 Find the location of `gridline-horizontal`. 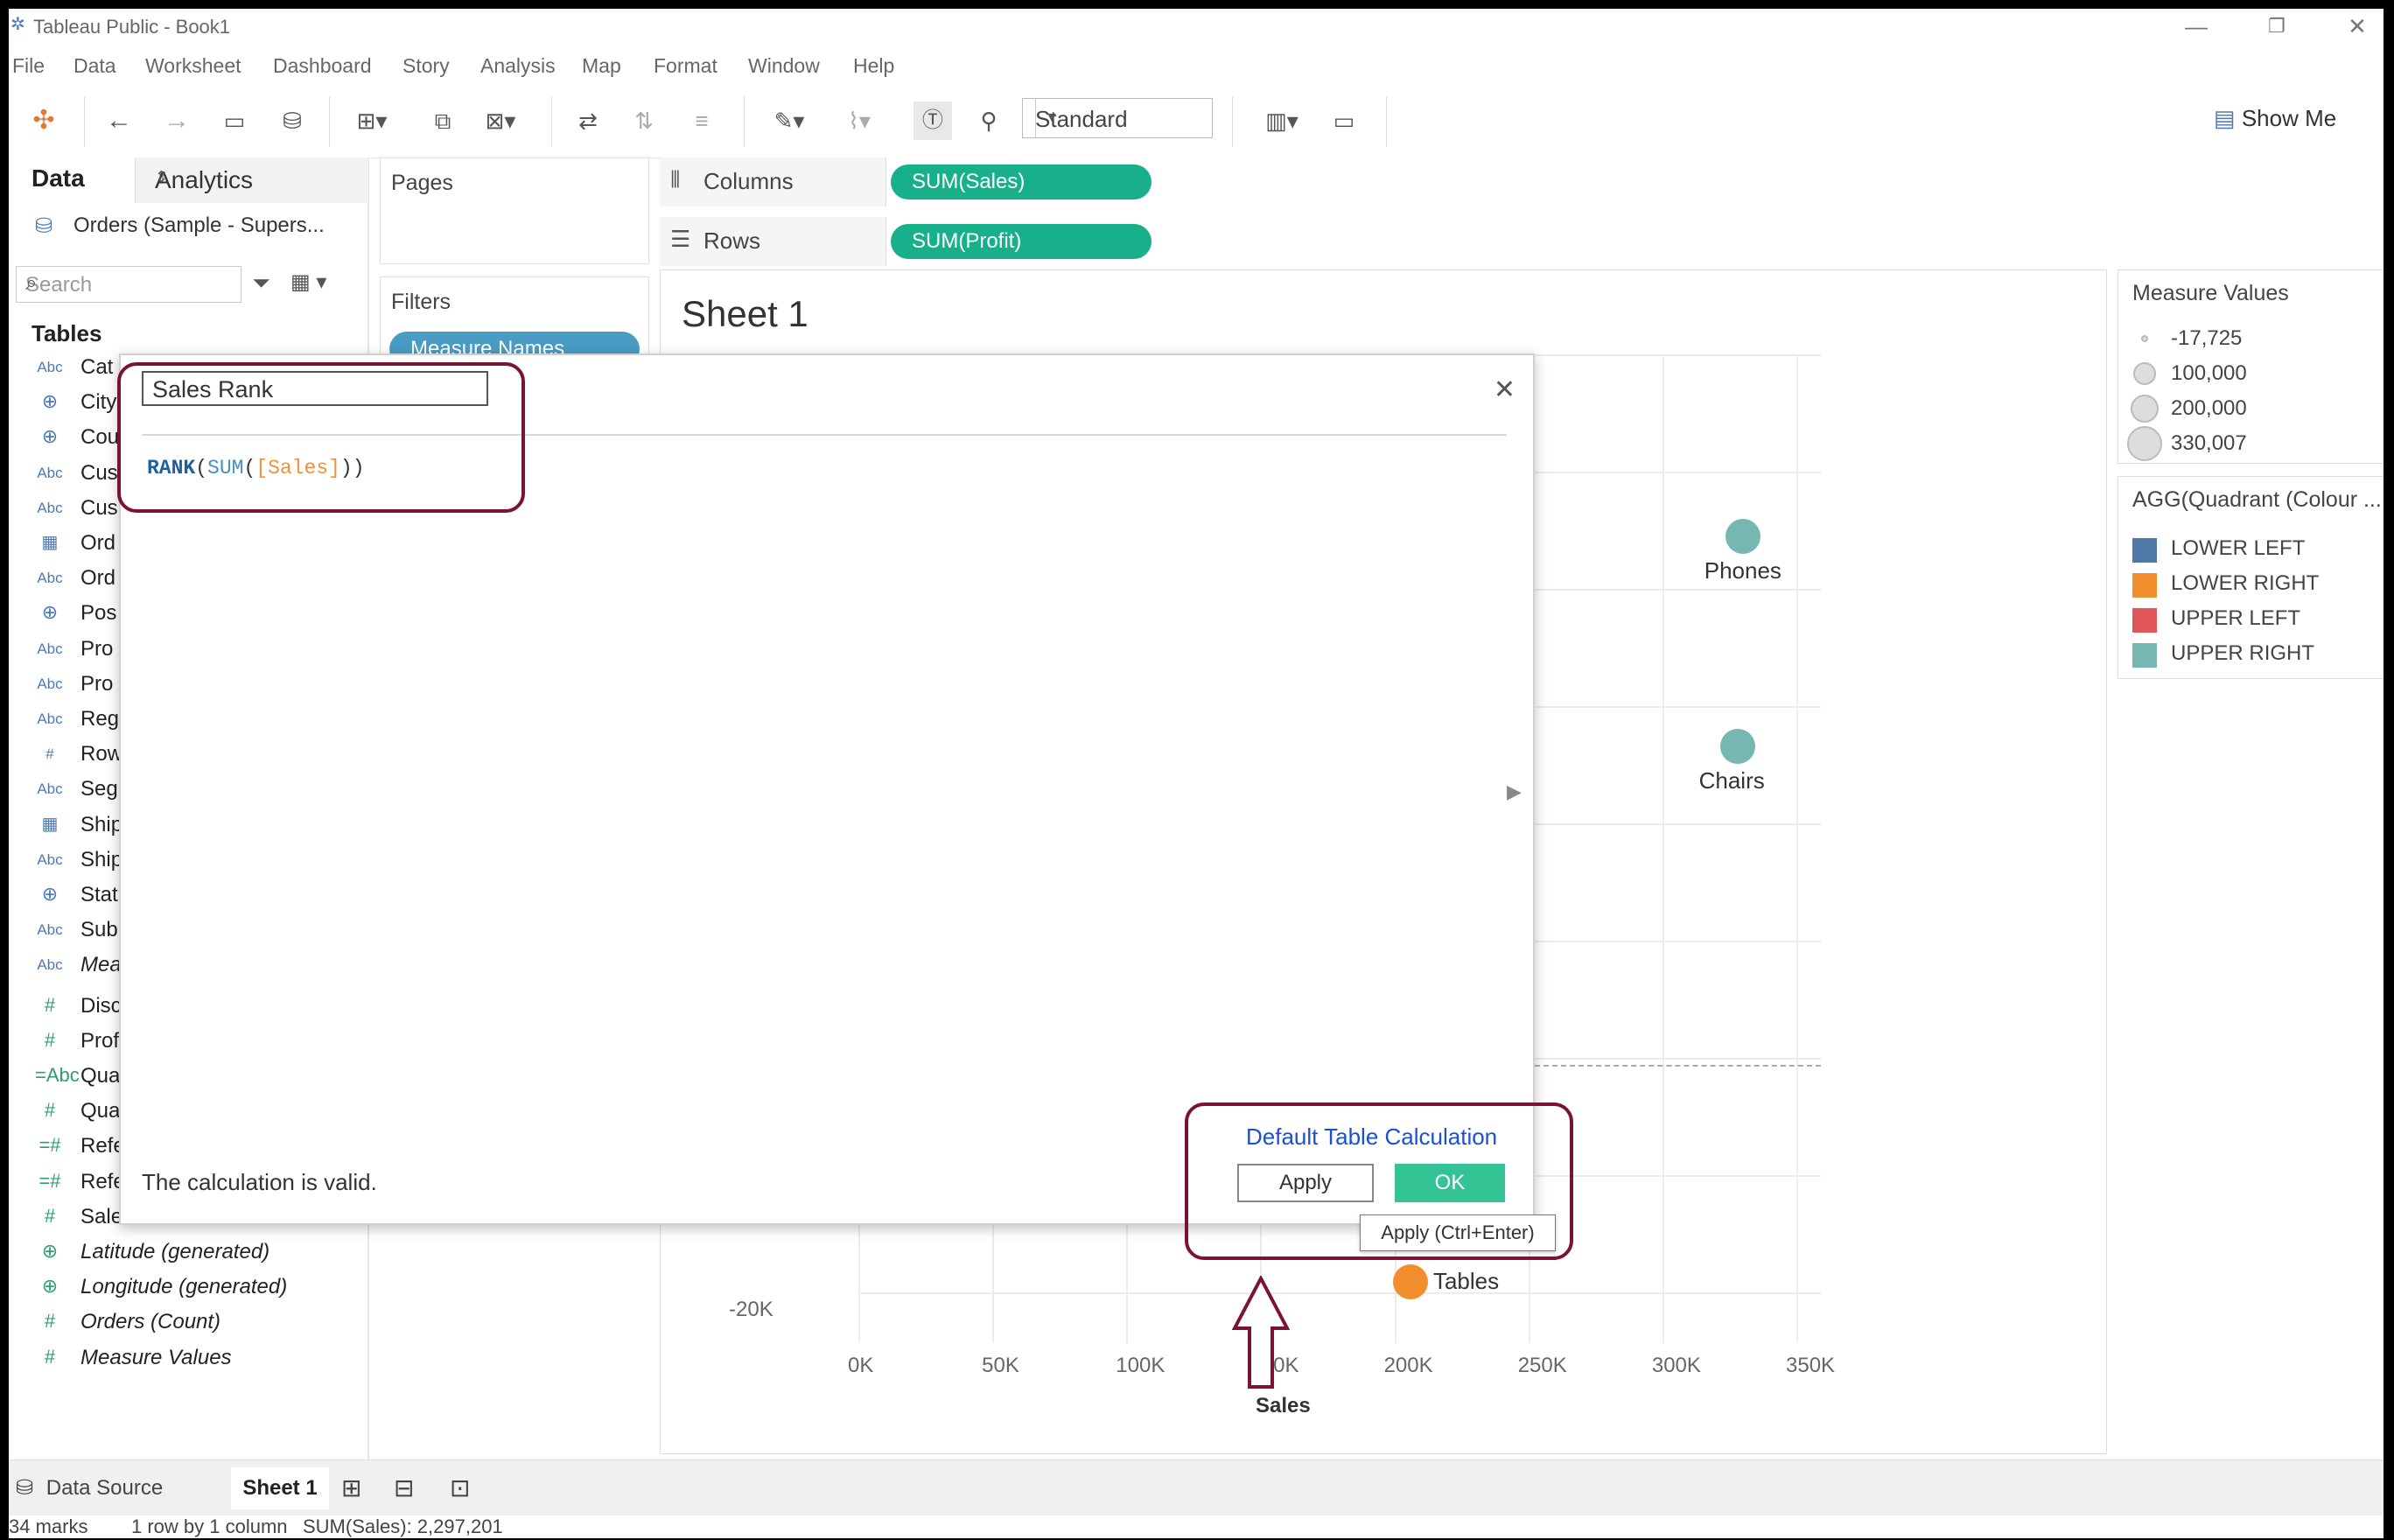

gridline-horizontal is located at coordinates (1339, 1293).